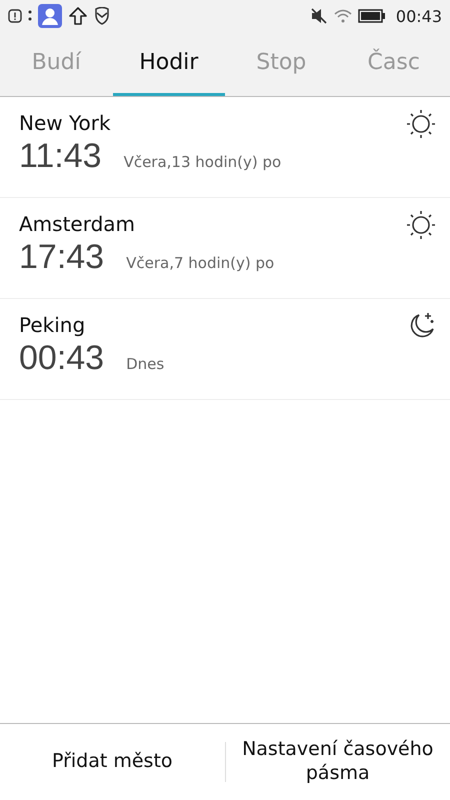 The height and width of the screenshot is (800, 450). I want to click on contact-icon, so click(50, 16).